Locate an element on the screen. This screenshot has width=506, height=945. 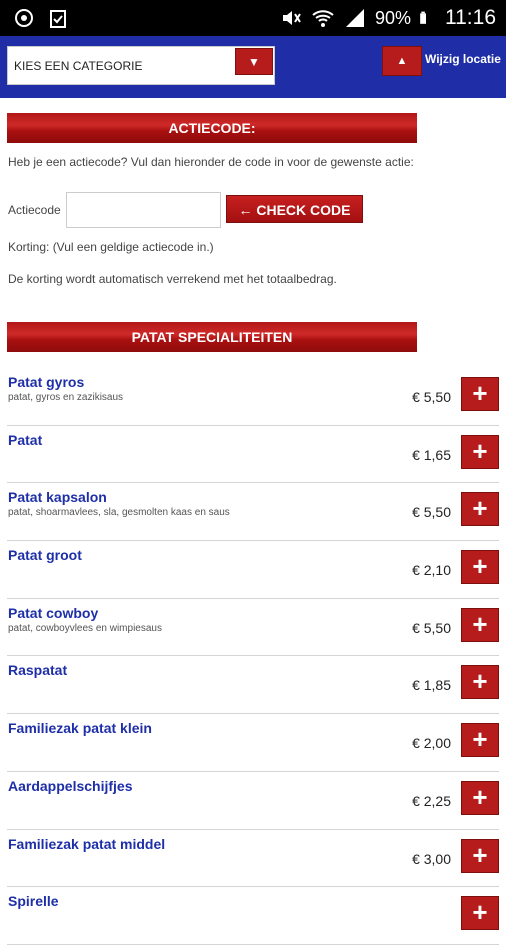
battery-icon is located at coordinates (423, 17).